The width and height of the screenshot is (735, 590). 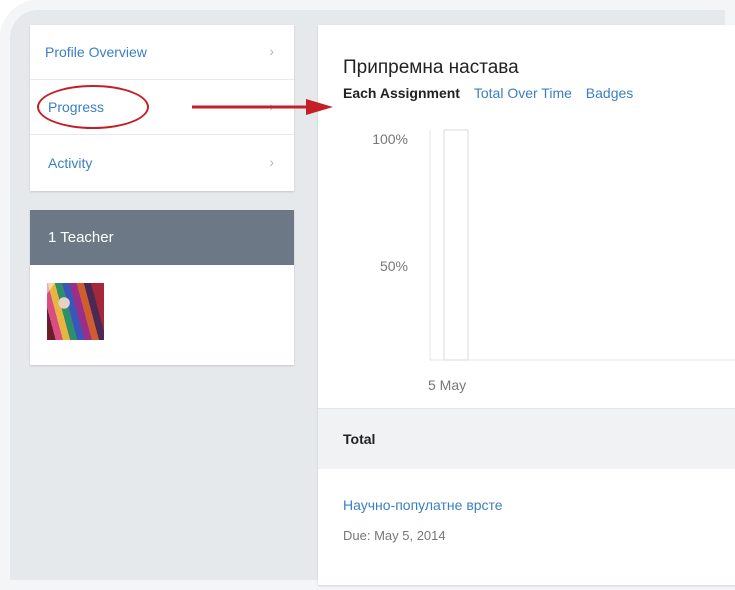 I want to click on teachers-card: 1 Teacher, so click(x=162, y=287).